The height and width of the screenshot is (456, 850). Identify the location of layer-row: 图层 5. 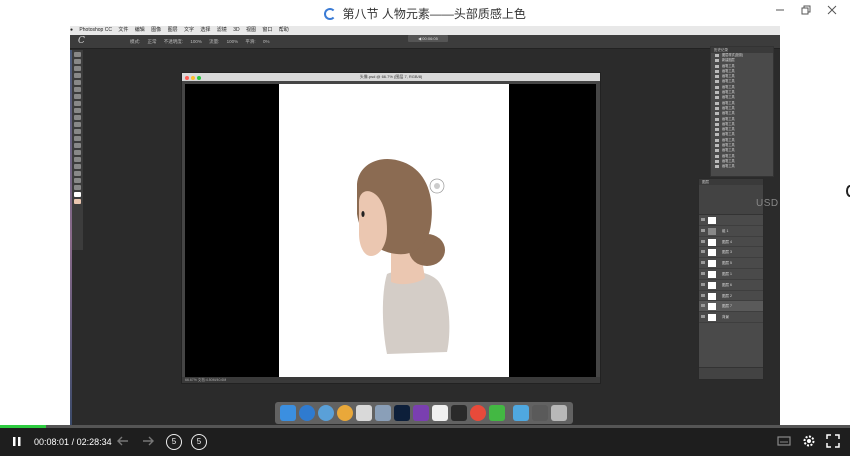
(731, 263).